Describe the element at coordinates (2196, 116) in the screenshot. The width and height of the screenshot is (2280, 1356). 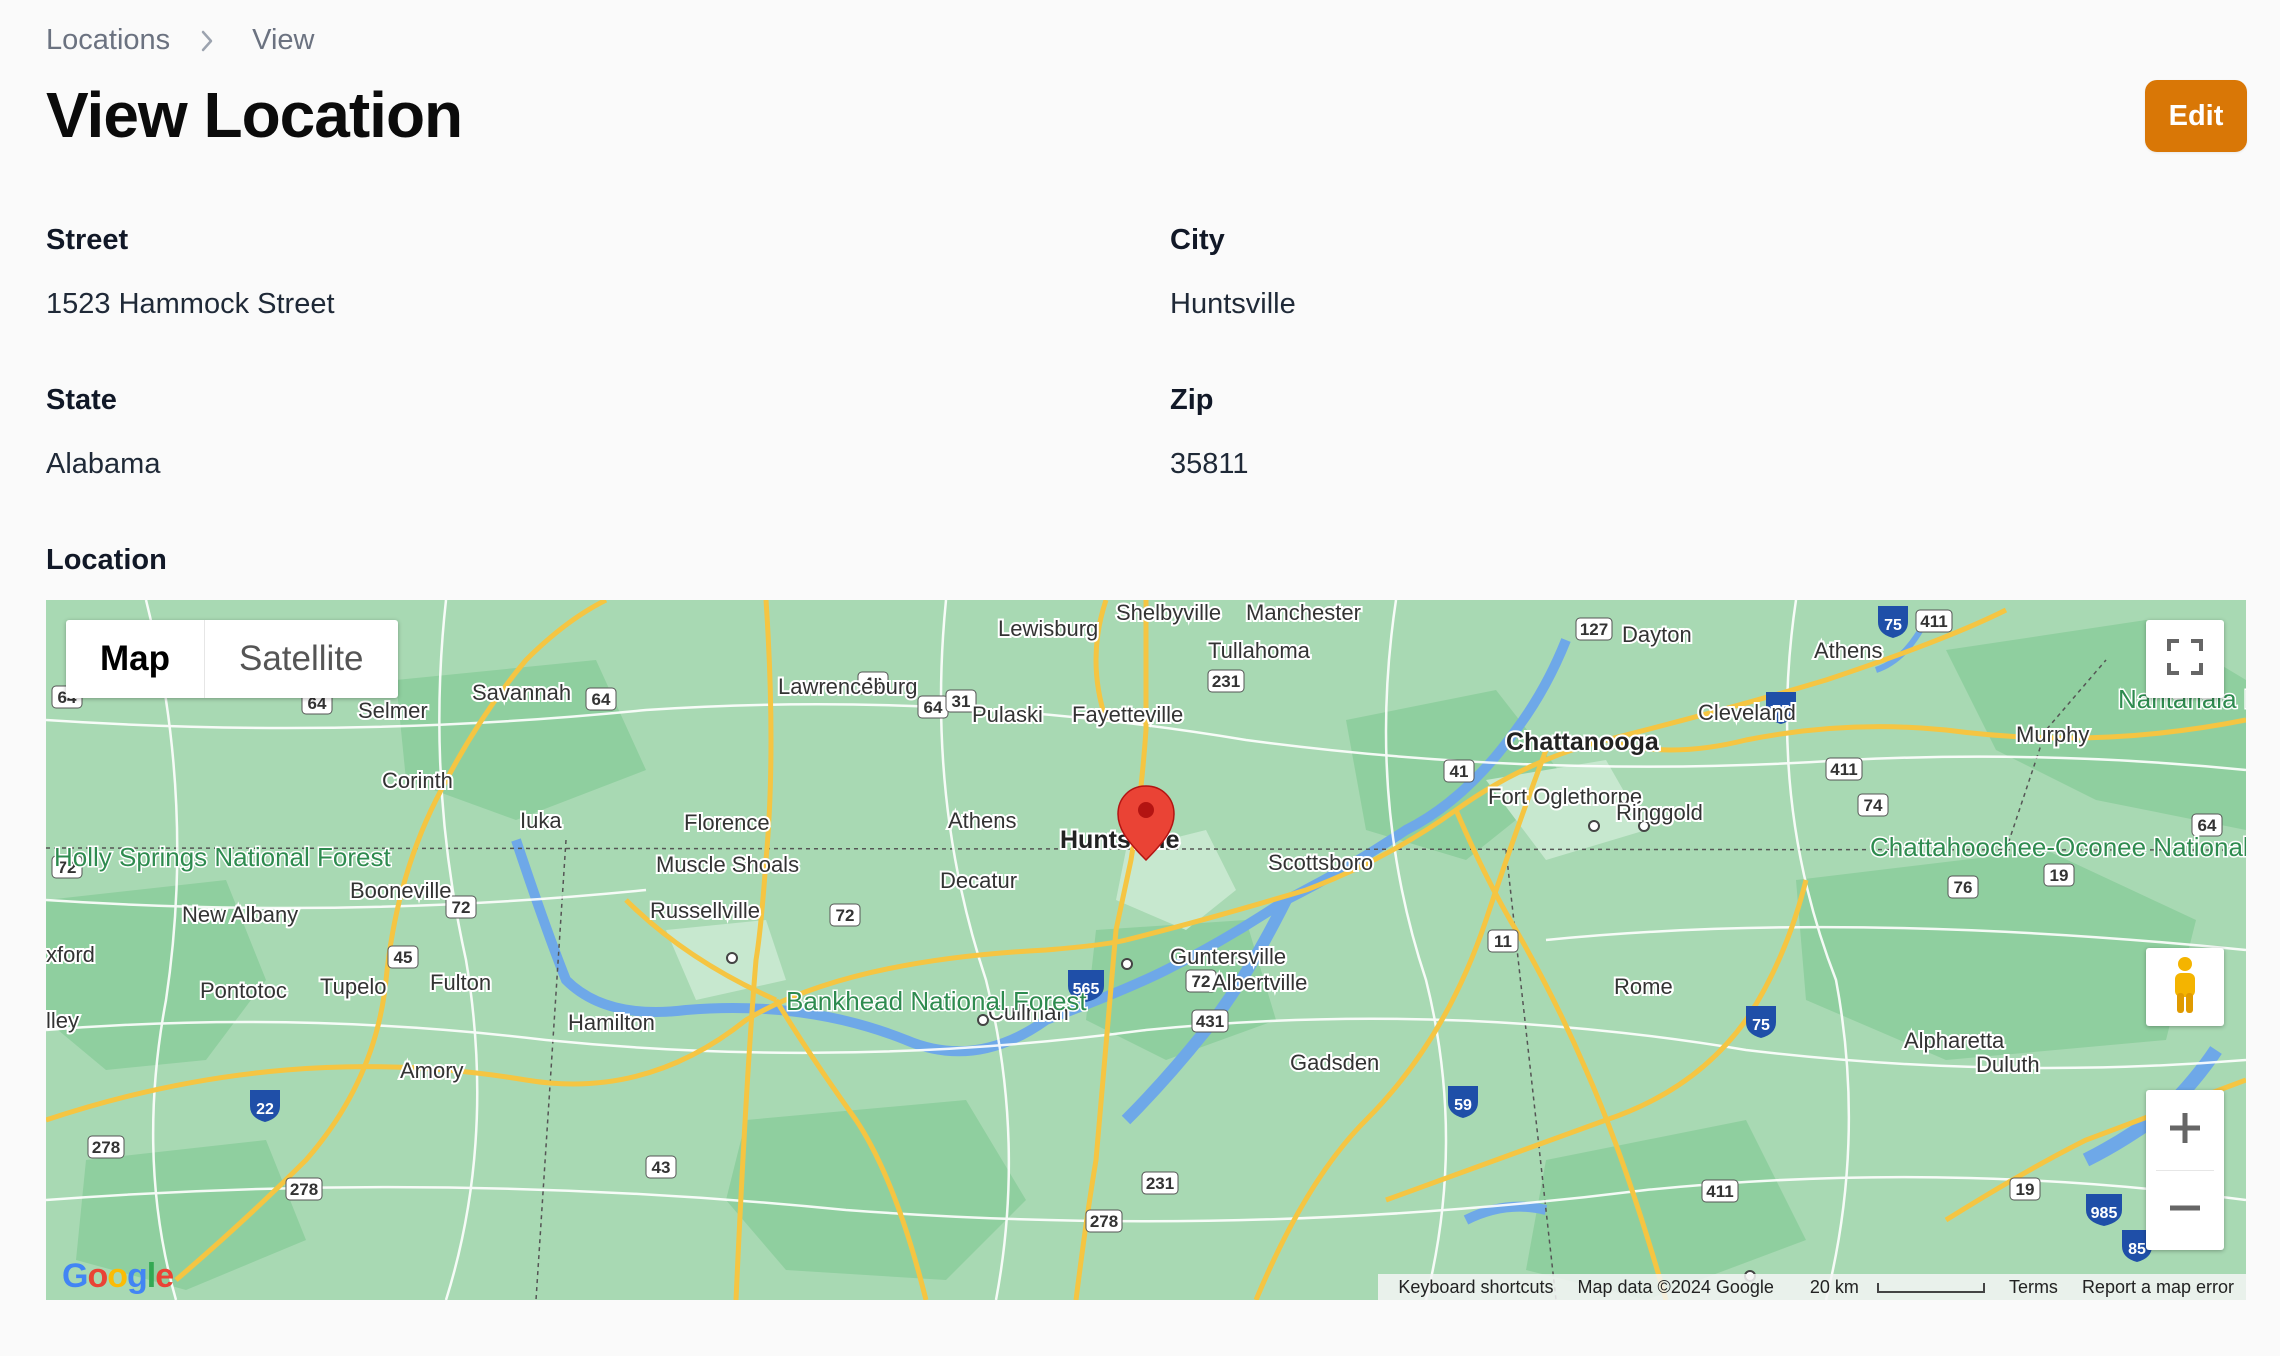
I see `edit-button: Edit` at that location.